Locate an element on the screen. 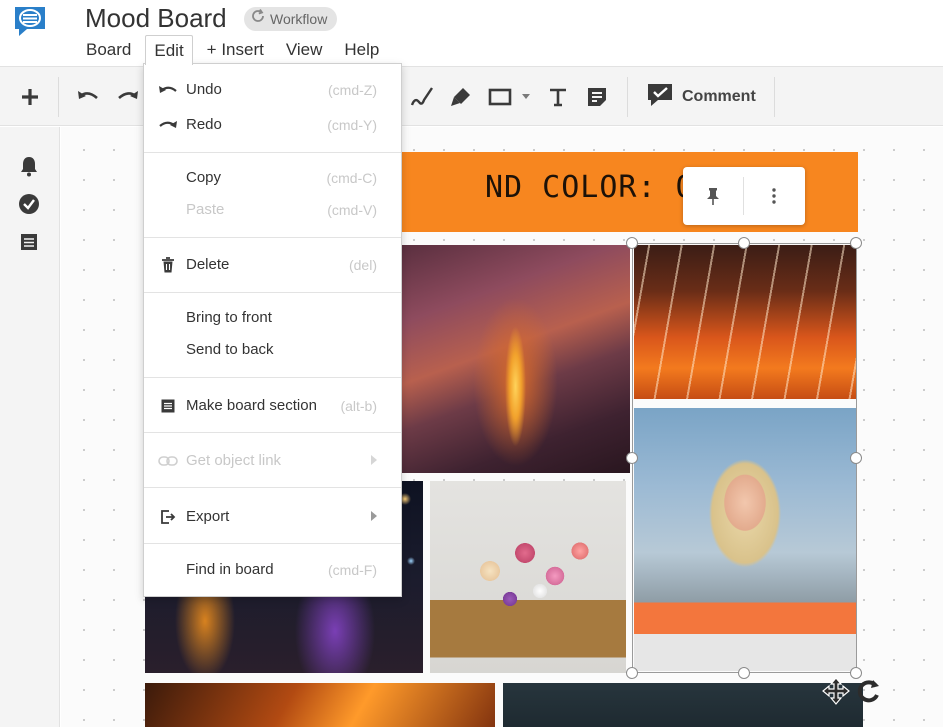 This screenshot has height=727, width=943. menu-item-paste: Paste (cmd-V) is located at coordinates (281, 209).